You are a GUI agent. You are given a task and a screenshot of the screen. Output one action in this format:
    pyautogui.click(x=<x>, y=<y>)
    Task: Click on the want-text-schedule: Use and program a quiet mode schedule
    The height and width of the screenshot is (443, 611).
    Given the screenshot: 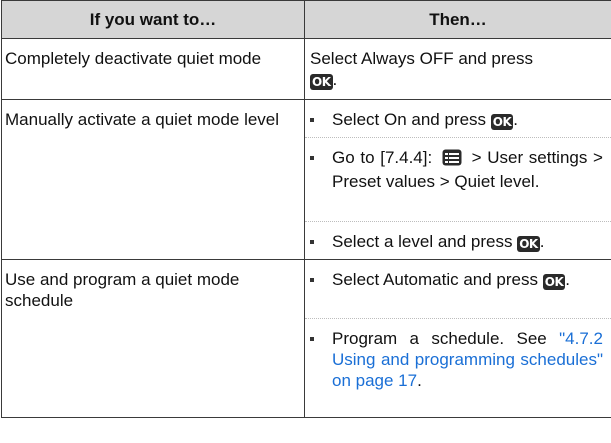 What is the action you would take?
    pyautogui.click(x=122, y=290)
    